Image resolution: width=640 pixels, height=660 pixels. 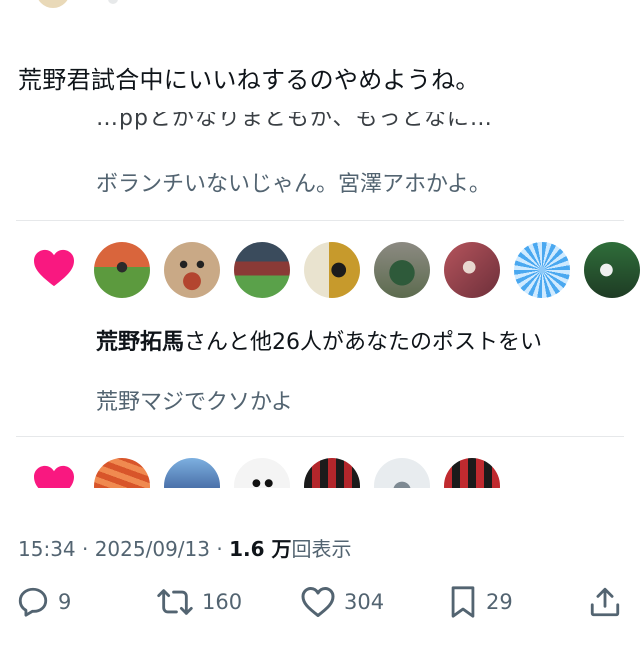 I want to click on reply-button: 9, so click(x=43, y=602).